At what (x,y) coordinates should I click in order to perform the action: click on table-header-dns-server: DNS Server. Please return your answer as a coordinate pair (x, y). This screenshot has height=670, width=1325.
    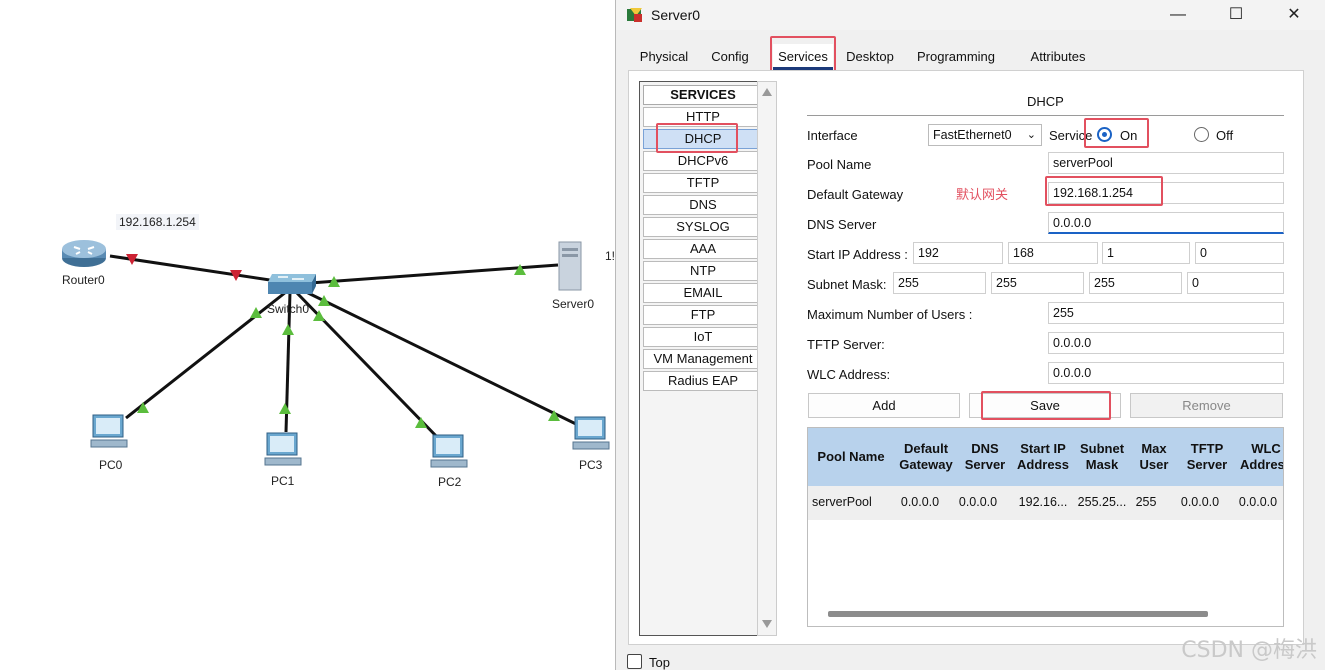
    Looking at the image, I should click on (985, 457).